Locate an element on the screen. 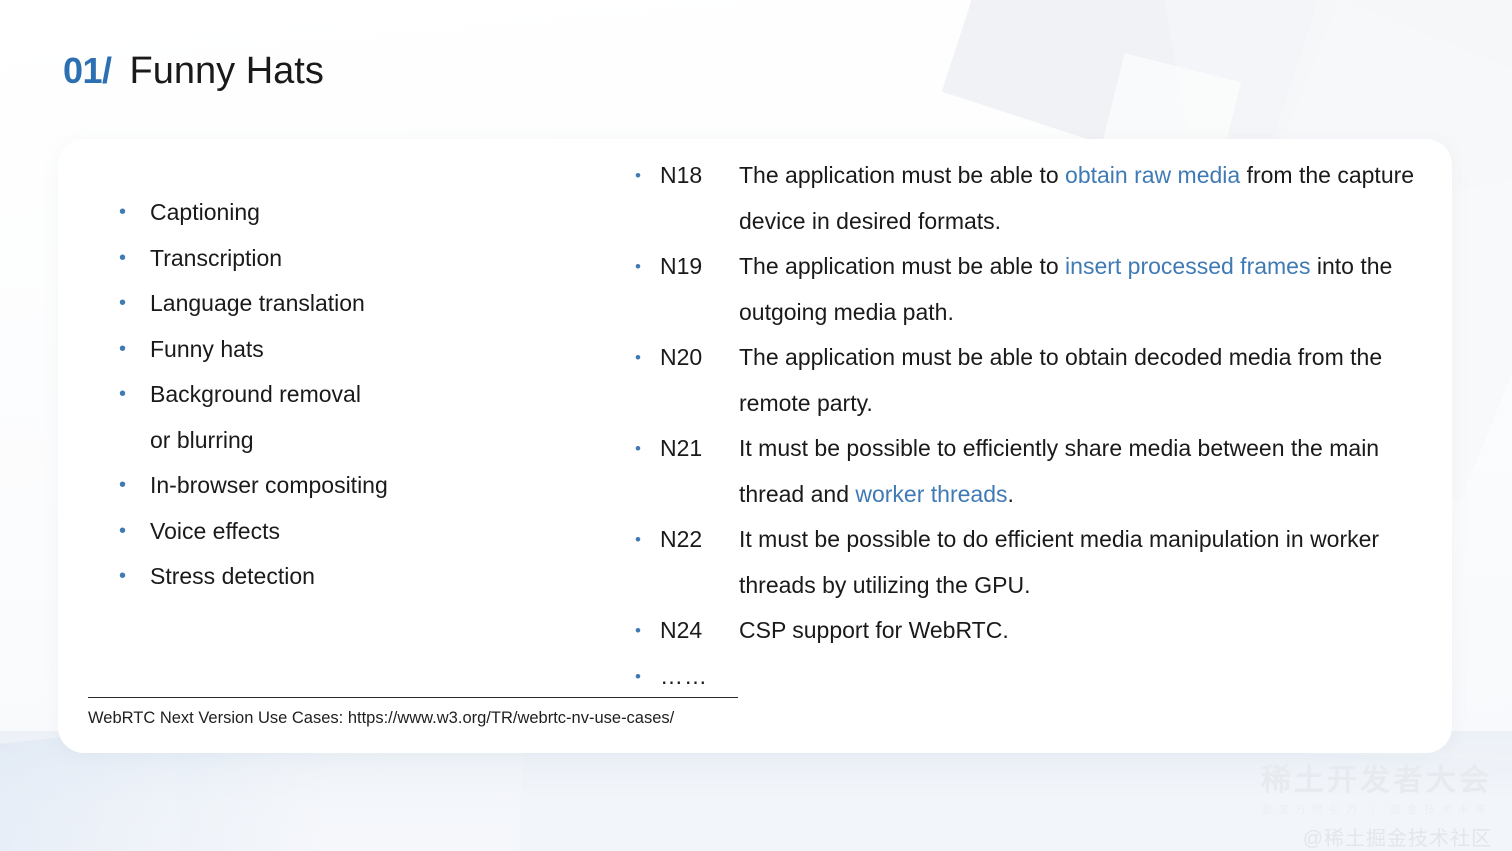  feature-item: • In-browser compositing is located at coordinates (370, 493).